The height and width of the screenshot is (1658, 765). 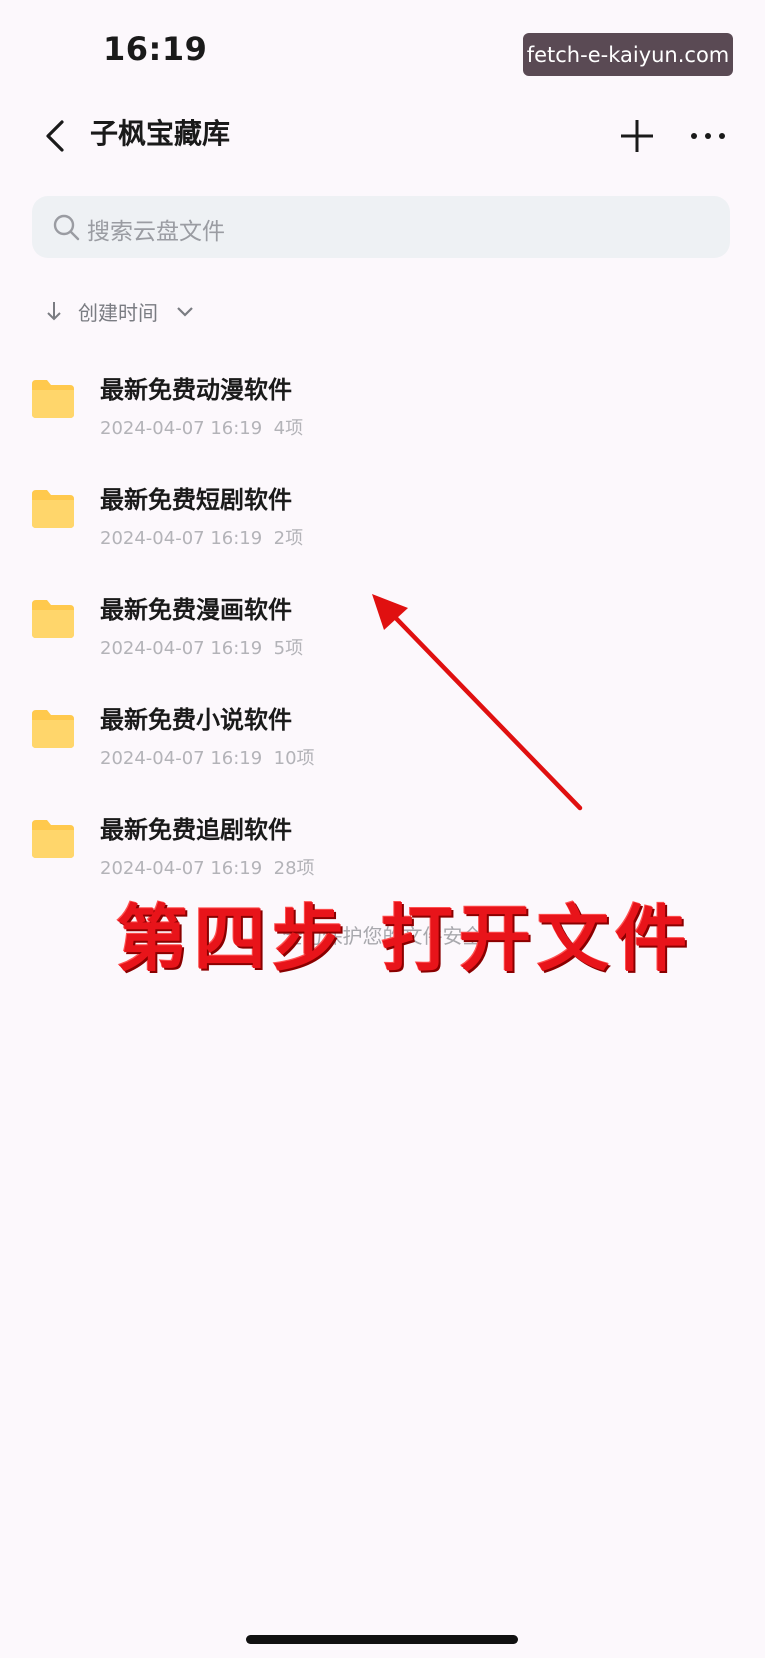 What do you see at coordinates (405, 938) in the screenshot?
I see `step-annotation: 第四步 打开文件` at bounding box center [405, 938].